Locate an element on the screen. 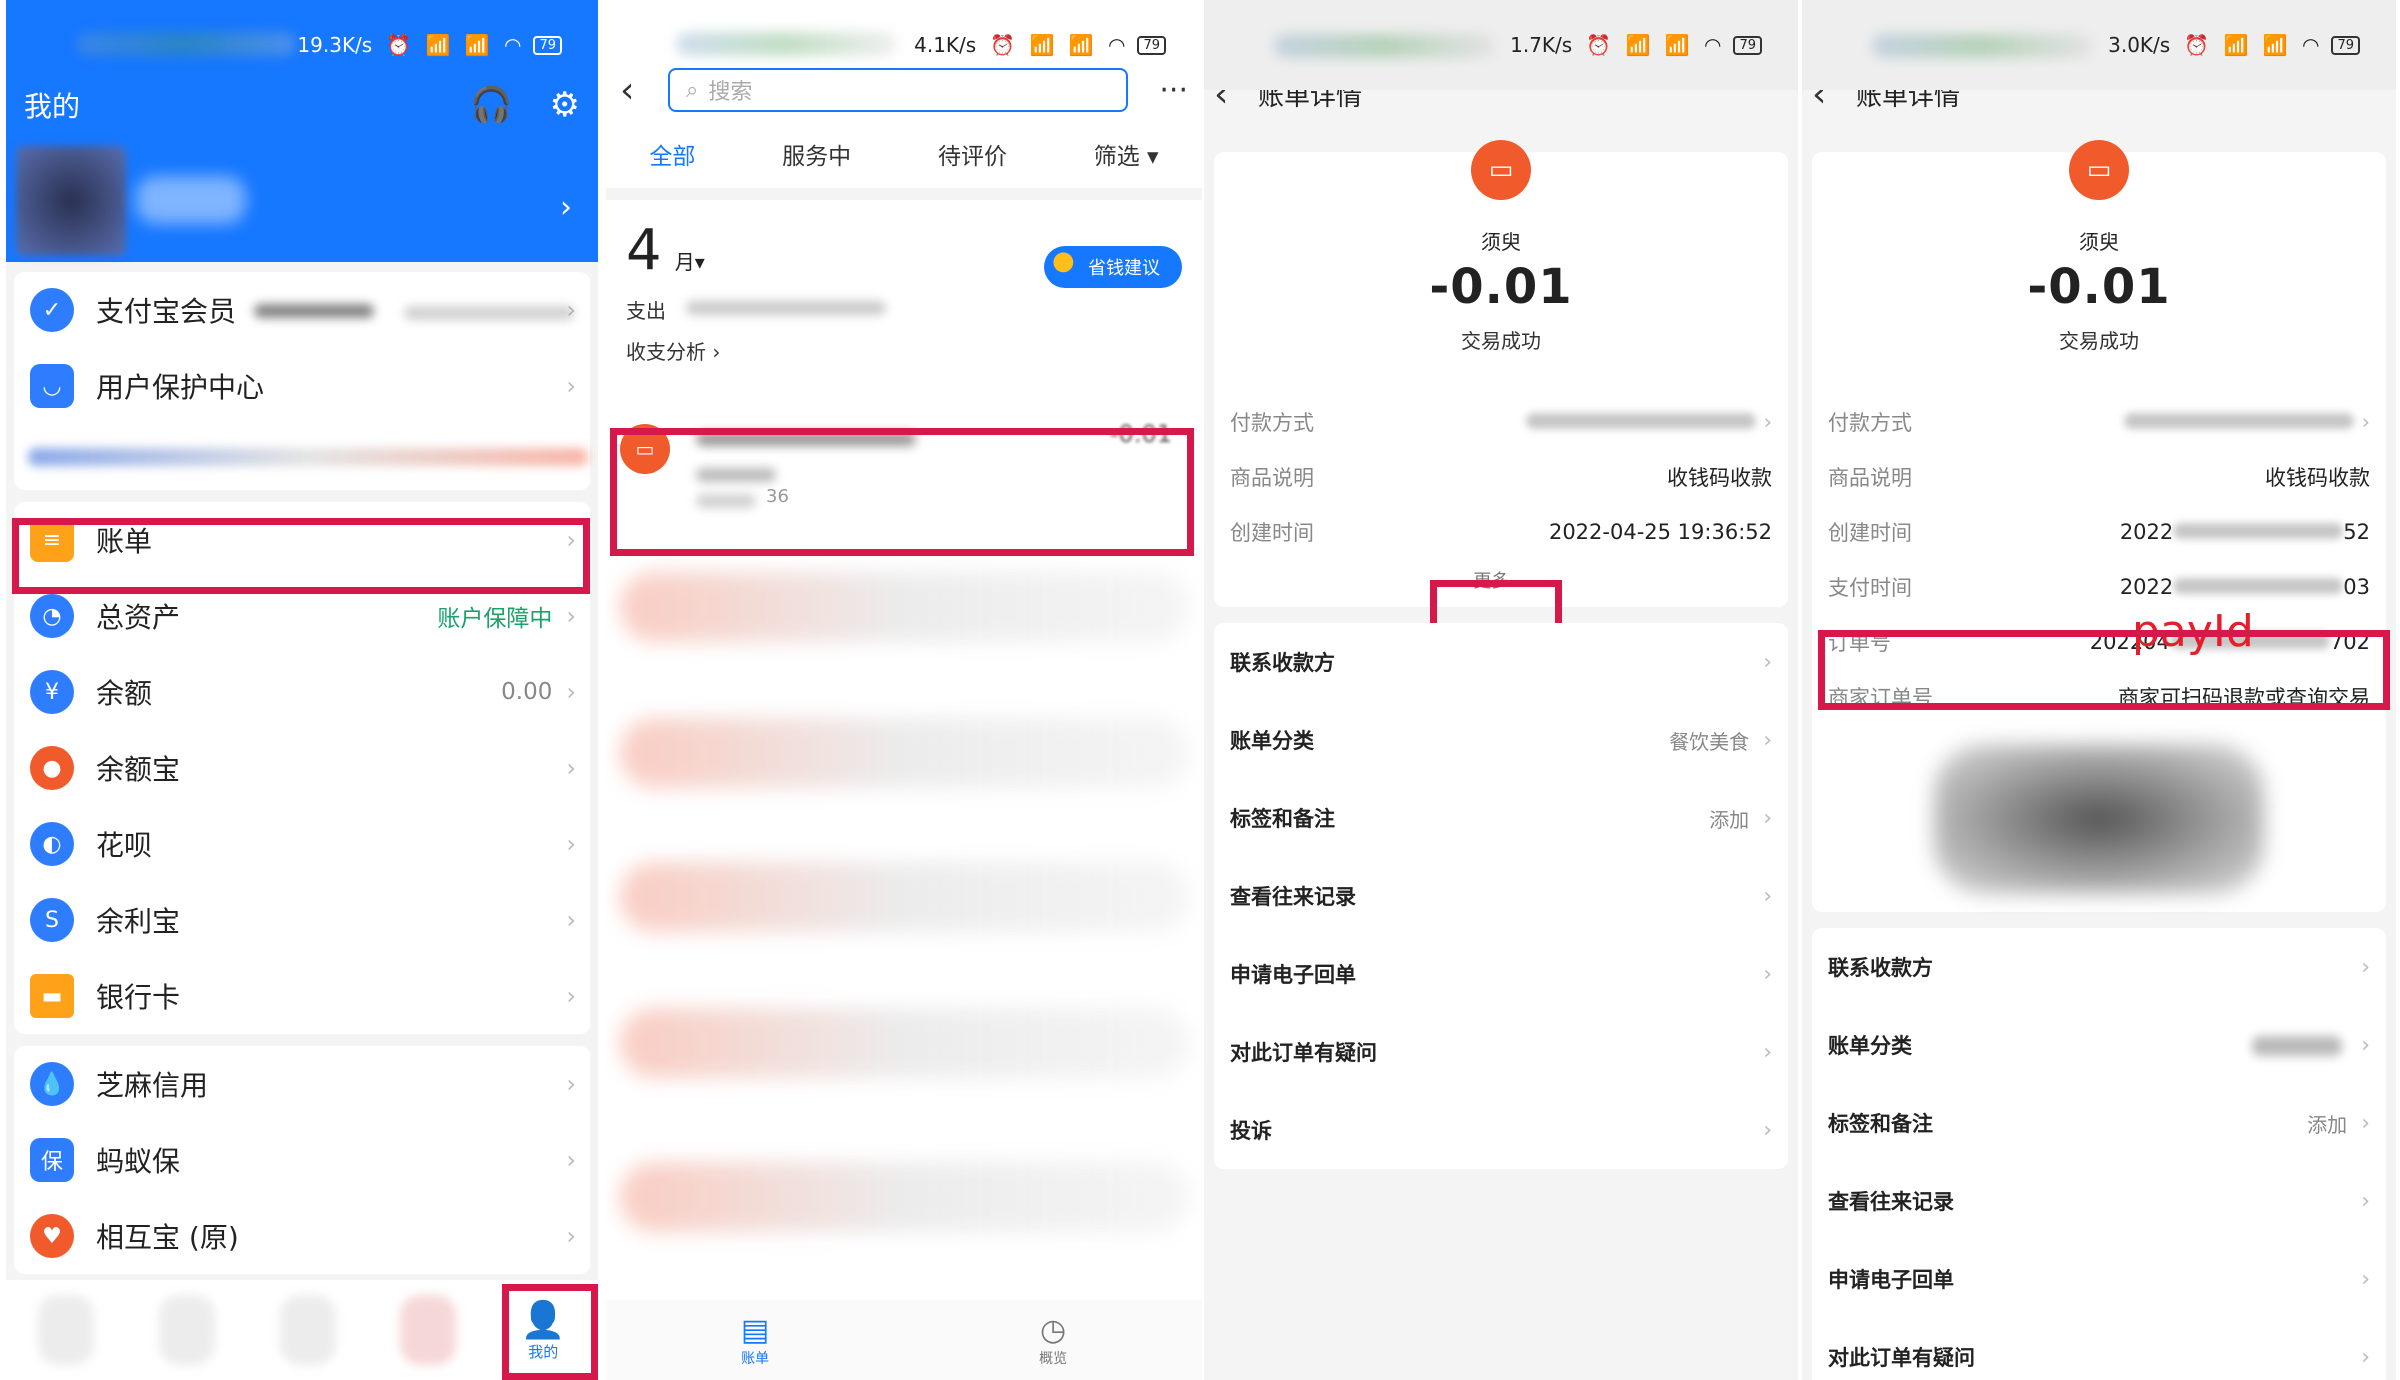 This screenshot has height=1380, width=2400. avatar is located at coordinates (71, 201).